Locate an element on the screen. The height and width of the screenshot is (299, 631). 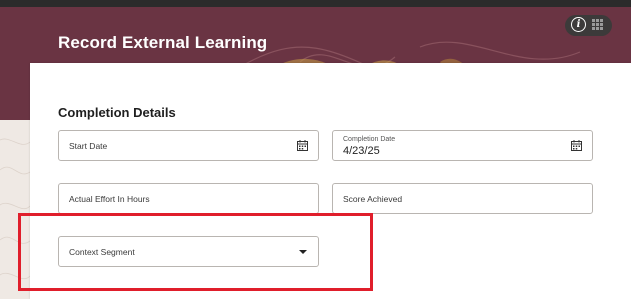
start-date-label: Start Date is located at coordinates (88, 146).